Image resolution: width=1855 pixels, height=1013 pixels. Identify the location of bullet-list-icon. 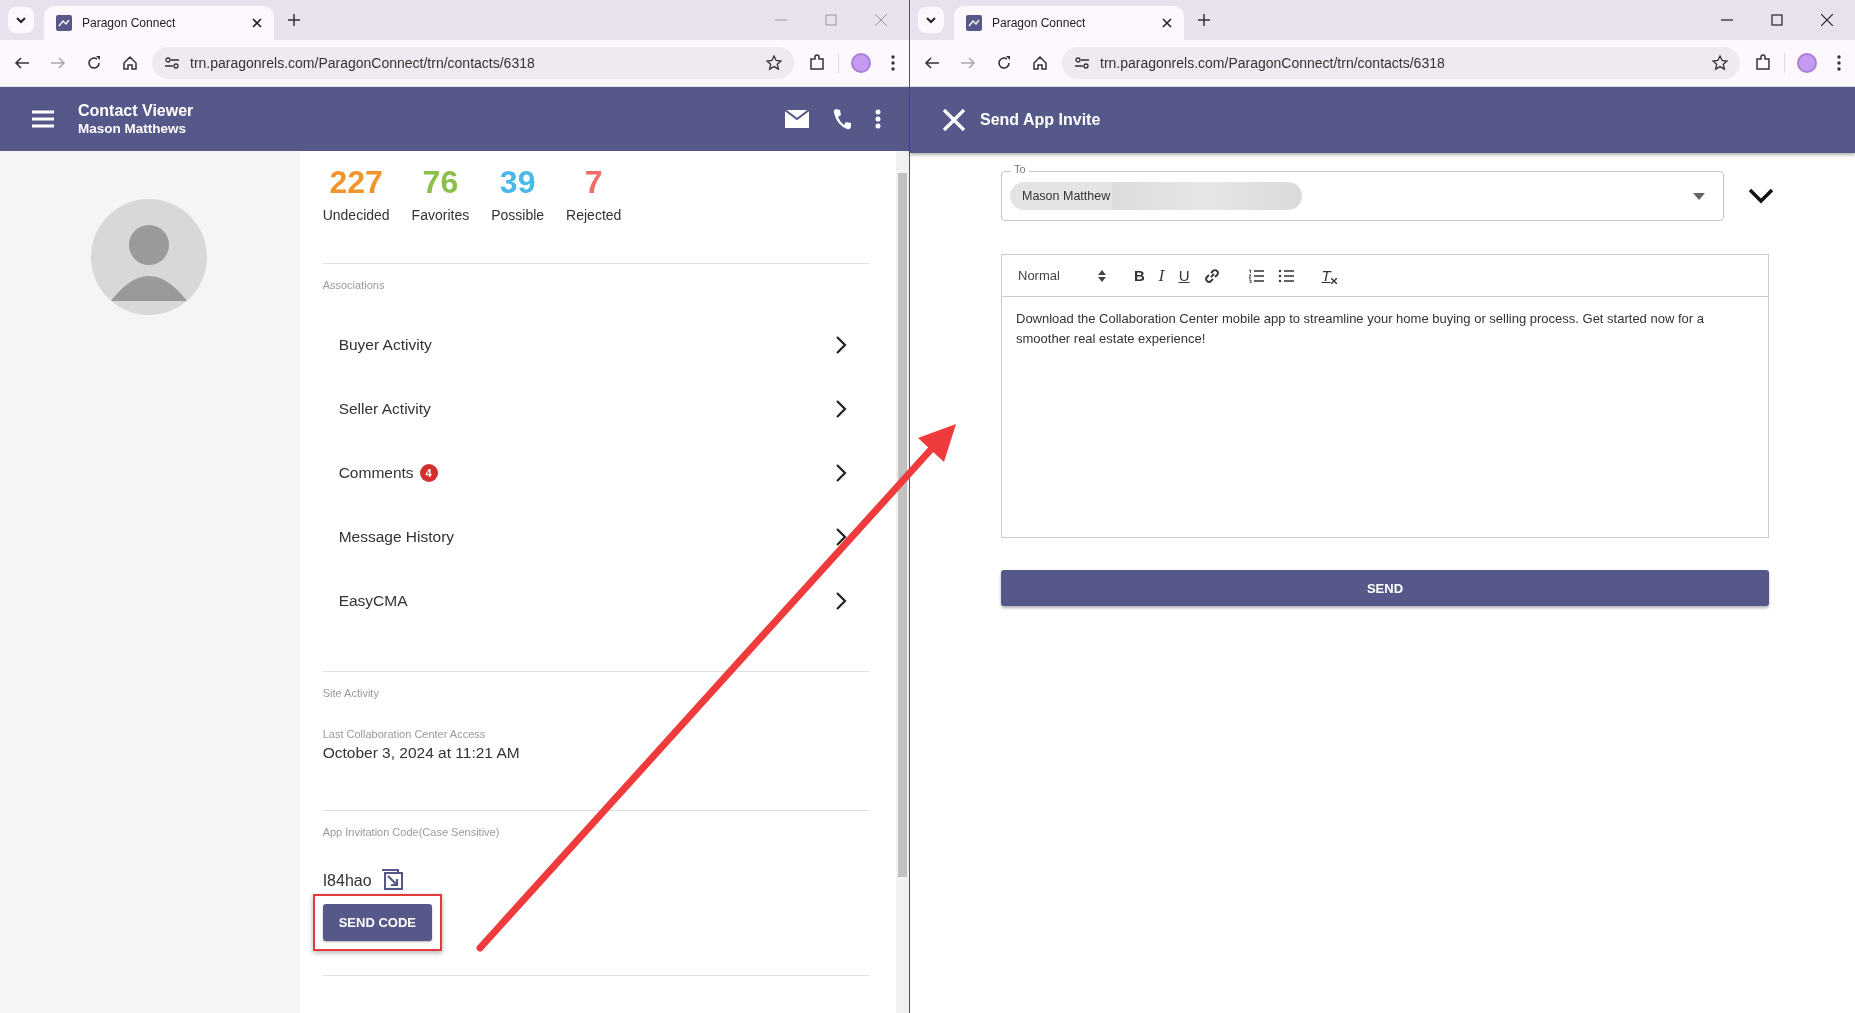
(1285, 275).